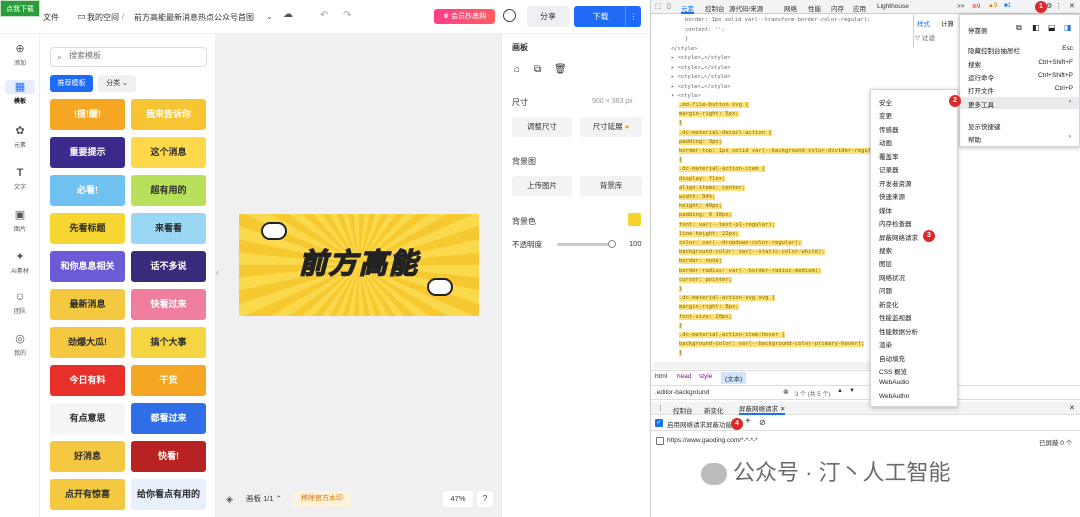 The height and width of the screenshot is (517, 1080). Describe the element at coordinates (586, 244) in the screenshot. I see `opacity-slider` at that location.